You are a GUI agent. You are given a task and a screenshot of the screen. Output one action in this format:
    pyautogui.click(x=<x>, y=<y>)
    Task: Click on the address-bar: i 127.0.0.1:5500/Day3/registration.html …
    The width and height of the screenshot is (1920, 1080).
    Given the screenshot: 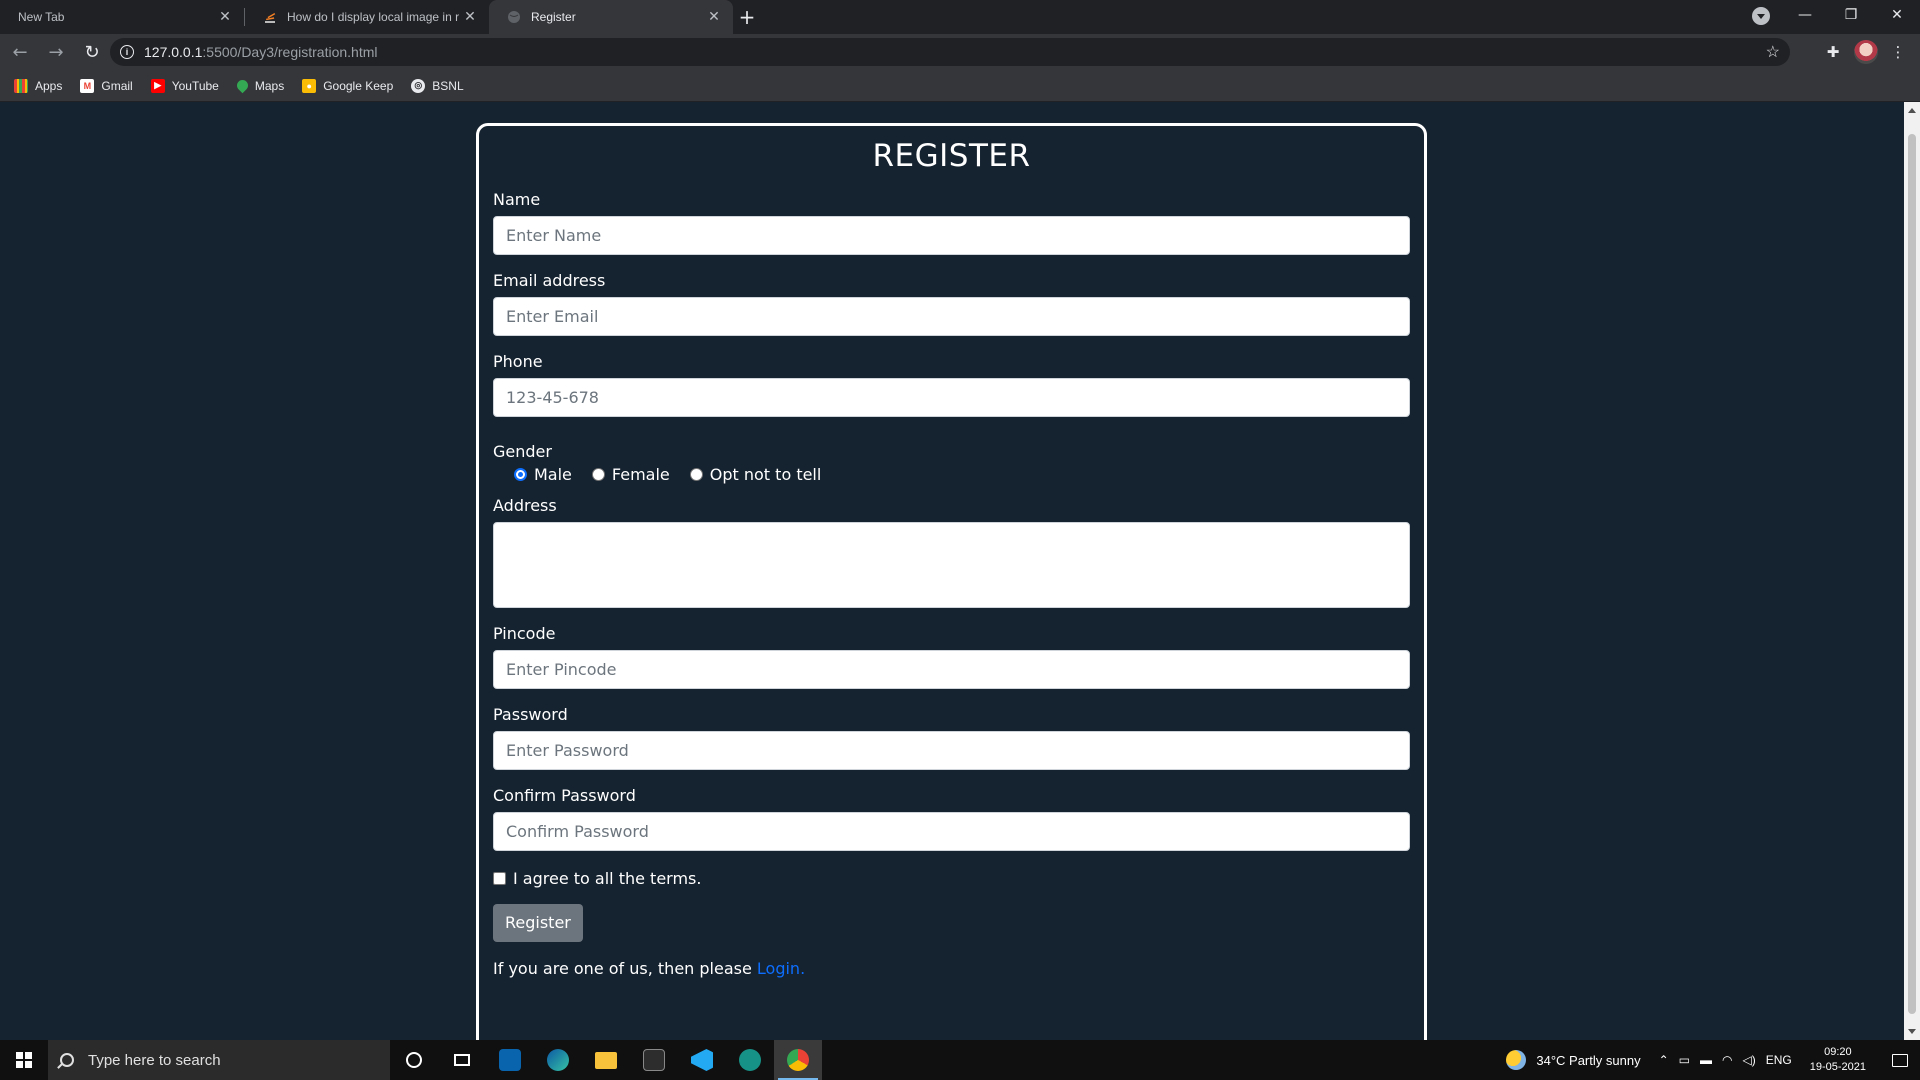 What is the action you would take?
    pyautogui.click(x=950, y=52)
    